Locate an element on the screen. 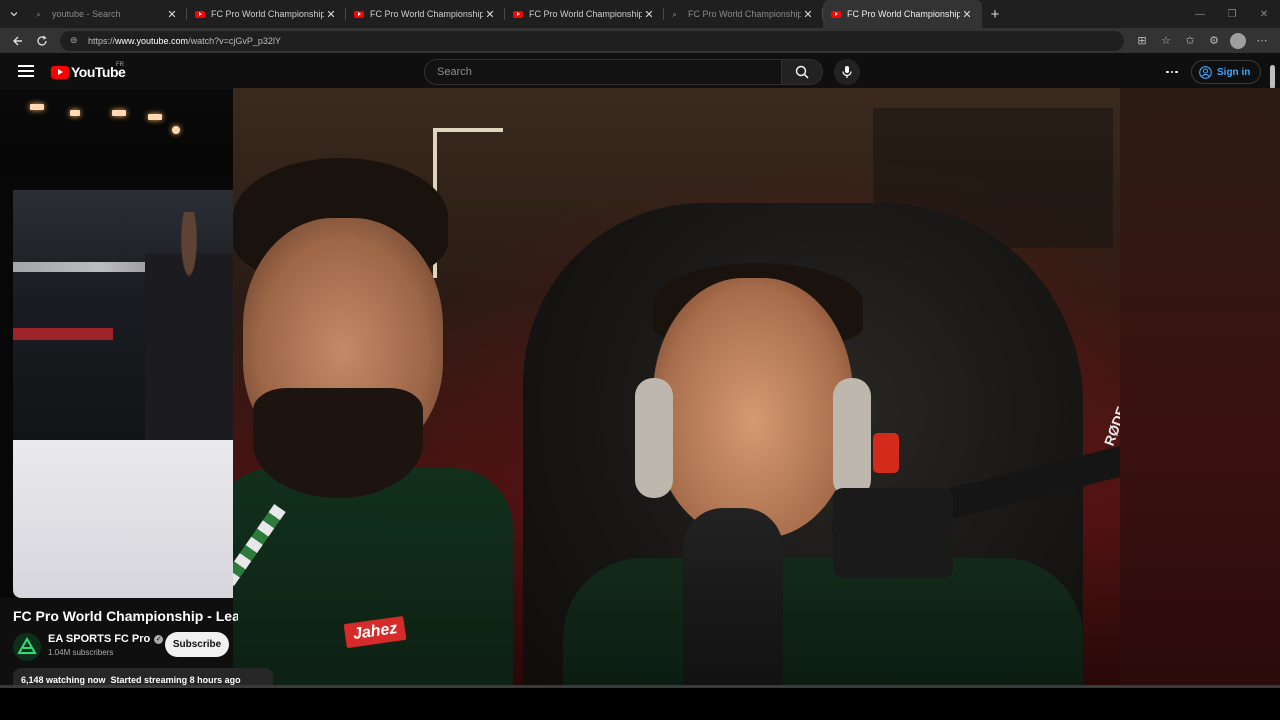 This screenshot has height=720, width=1280. headphone-left is located at coordinates (654, 438).